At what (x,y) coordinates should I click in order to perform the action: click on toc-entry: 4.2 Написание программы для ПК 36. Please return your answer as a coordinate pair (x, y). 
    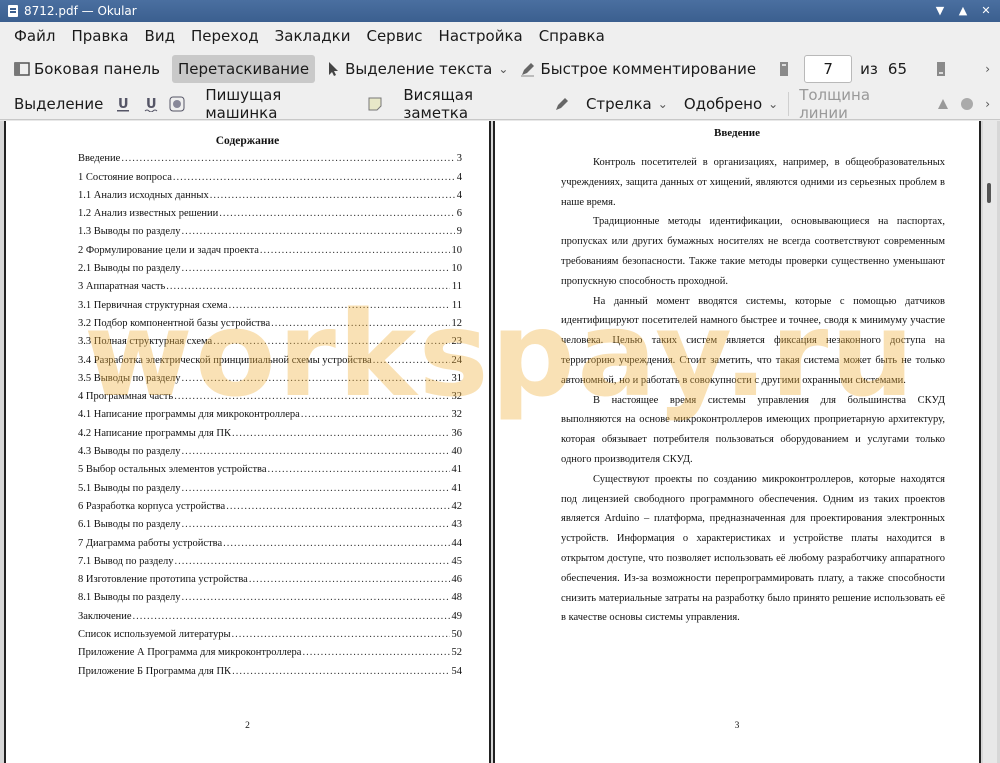
    Looking at the image, I should click on (270, 432).